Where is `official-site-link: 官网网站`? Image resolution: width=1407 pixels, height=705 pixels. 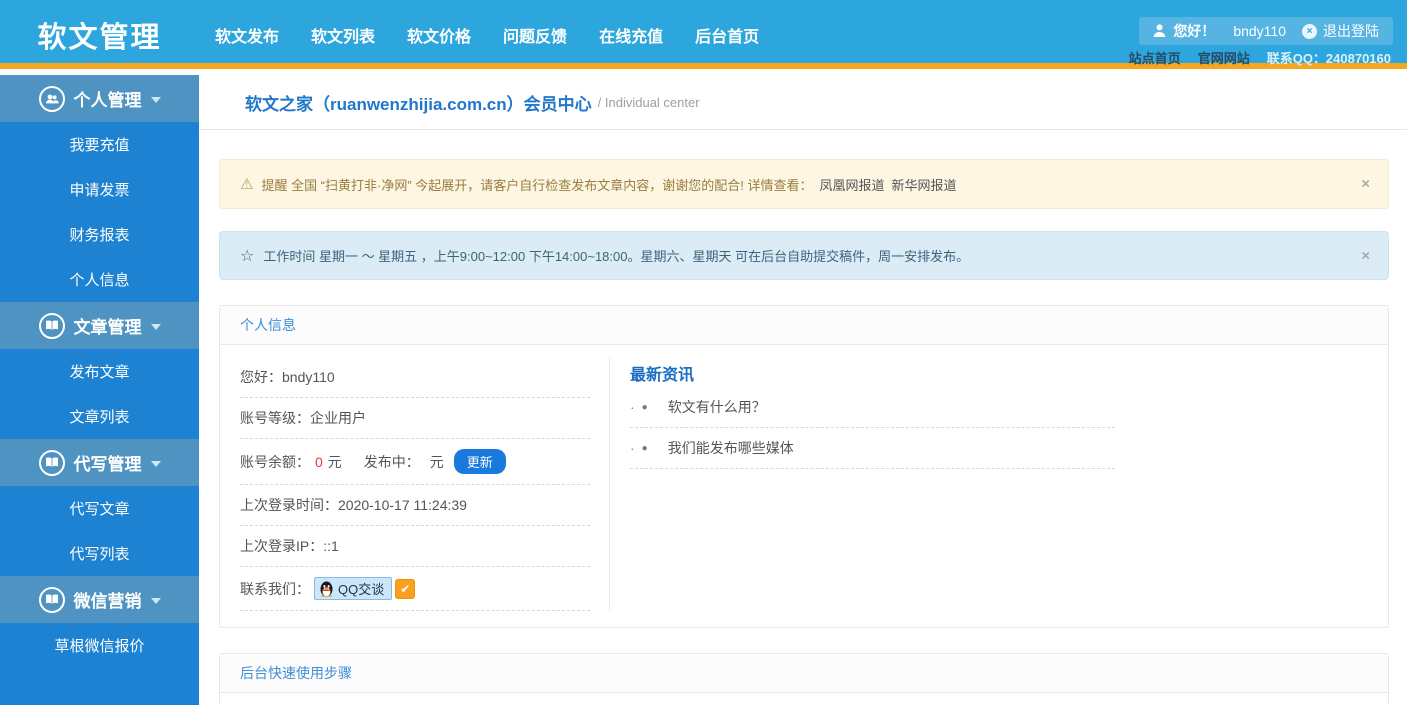
official-site-link: 官网网站 is located at coordinates (1224, 57).